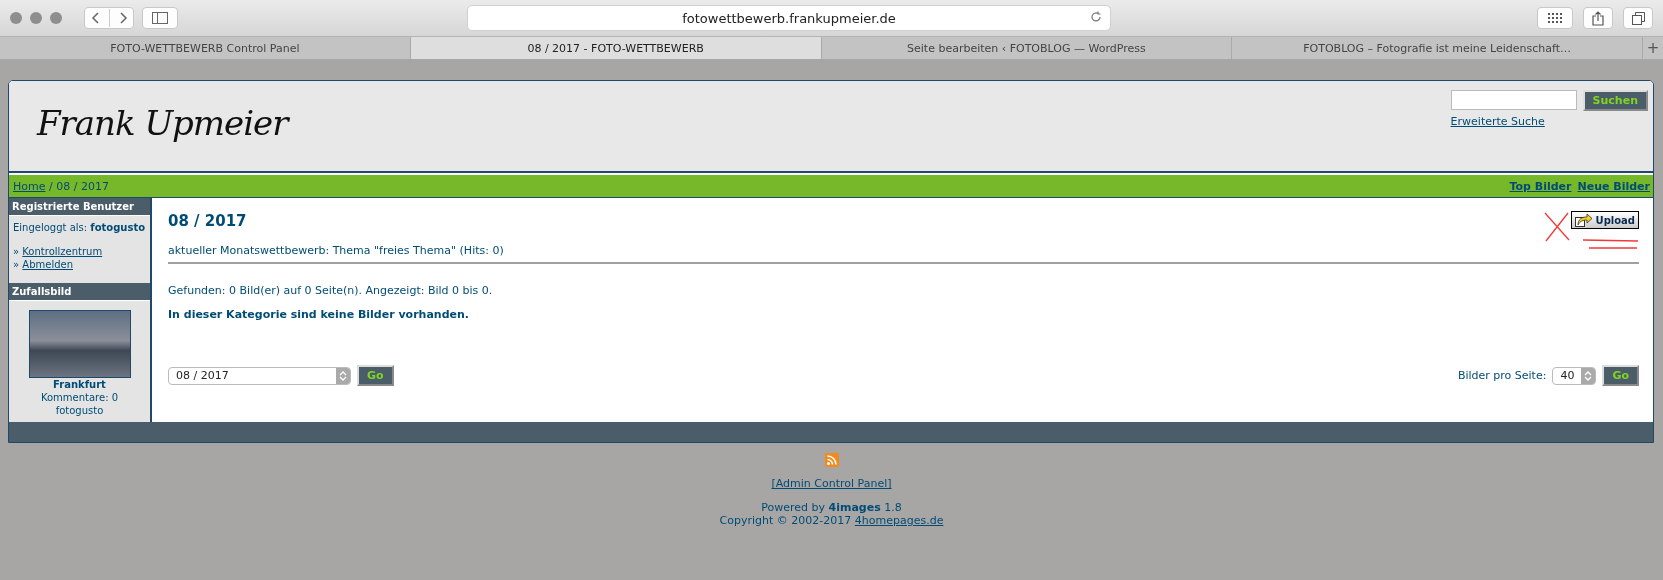 Image resolution: width=1663 pixels, height=580 pixels. Describe the element at coordinates (1549, 121) in the screenshot. I see `advanced-search-link: Erweiterte Suche` at that location.